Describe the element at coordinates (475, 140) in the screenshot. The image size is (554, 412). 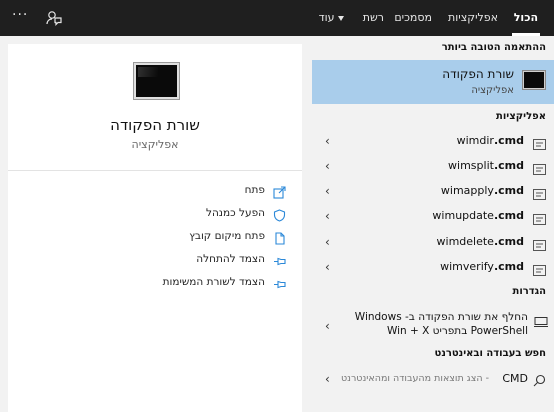
I see `app-name: wimdir` at that location.